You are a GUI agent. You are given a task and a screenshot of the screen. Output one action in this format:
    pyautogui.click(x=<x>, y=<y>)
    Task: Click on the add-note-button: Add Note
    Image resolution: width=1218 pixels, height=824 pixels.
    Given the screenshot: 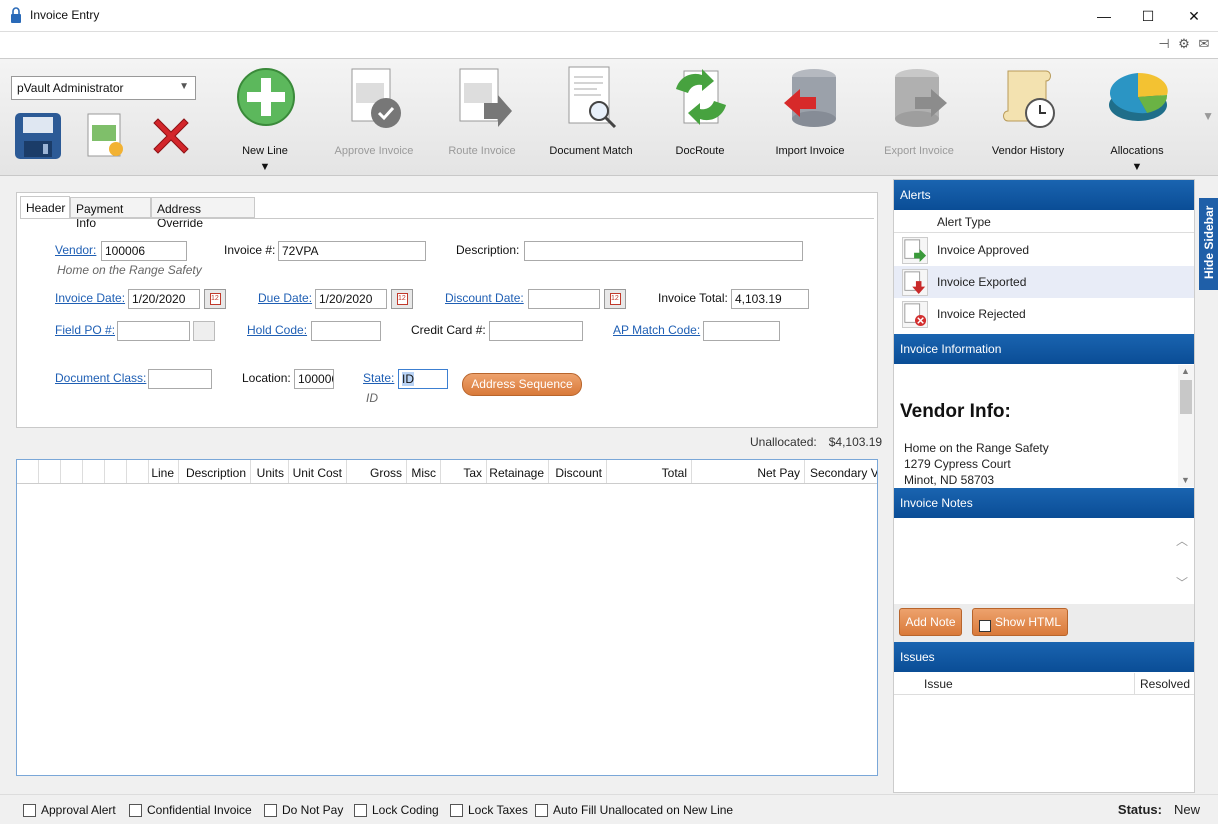 What is the action you would take?
    pyautogui.click(x=930, y=622)
    